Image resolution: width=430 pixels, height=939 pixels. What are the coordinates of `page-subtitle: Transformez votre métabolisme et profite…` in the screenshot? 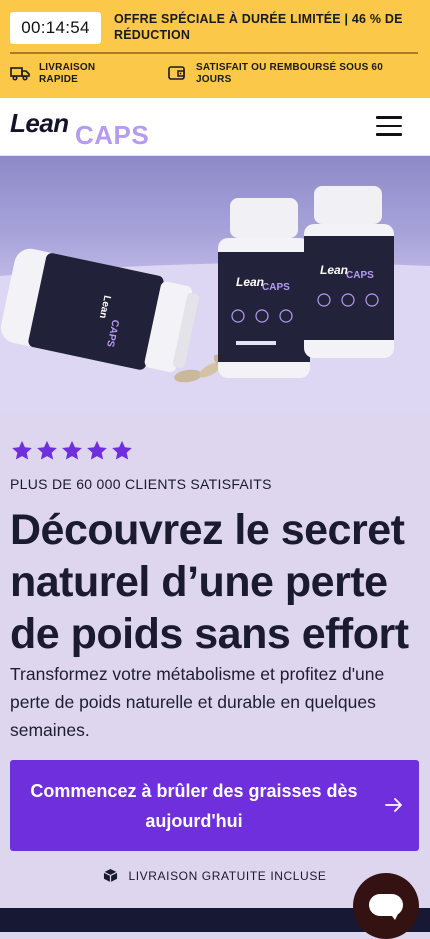 It's located at (197, 702).